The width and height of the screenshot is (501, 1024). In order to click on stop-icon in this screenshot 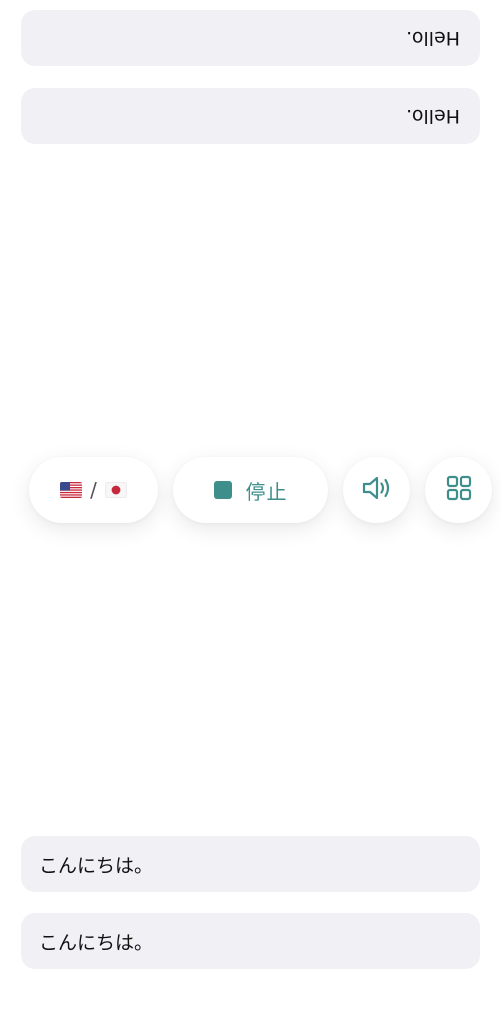, I will do `click(222, 490)`.